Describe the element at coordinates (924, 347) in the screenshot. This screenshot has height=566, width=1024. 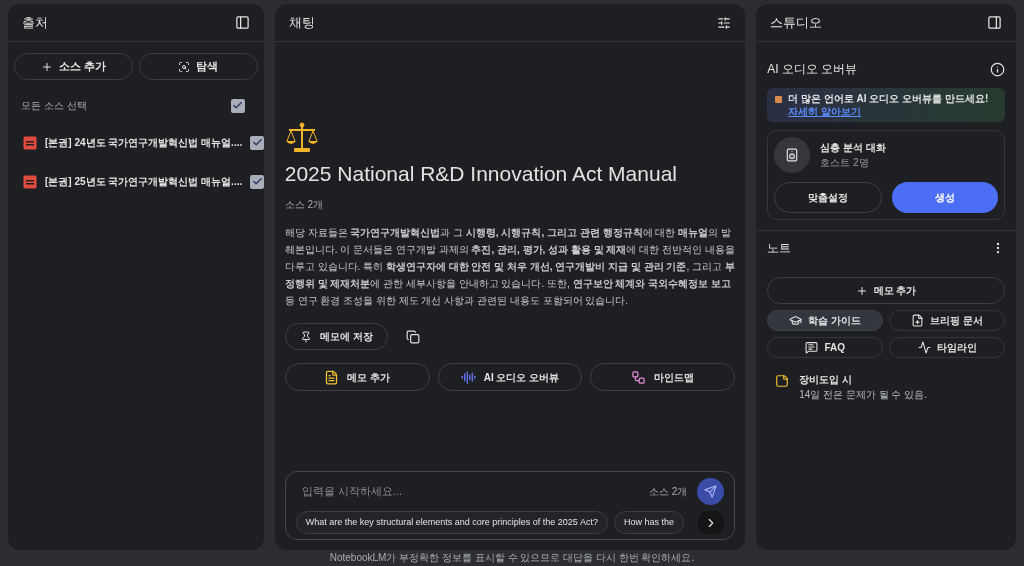
I see `line-chart-icon` at that location.